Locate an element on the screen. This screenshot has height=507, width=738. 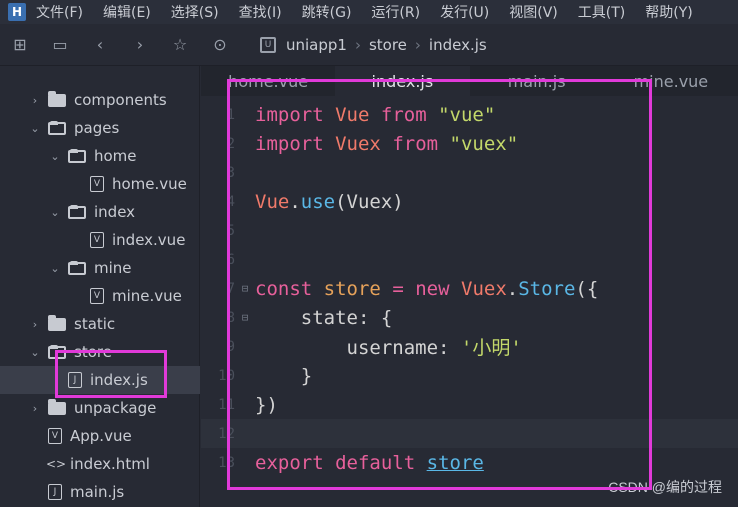
tree-item-mine: ⌄ mine is located at coordinates (100, 268).